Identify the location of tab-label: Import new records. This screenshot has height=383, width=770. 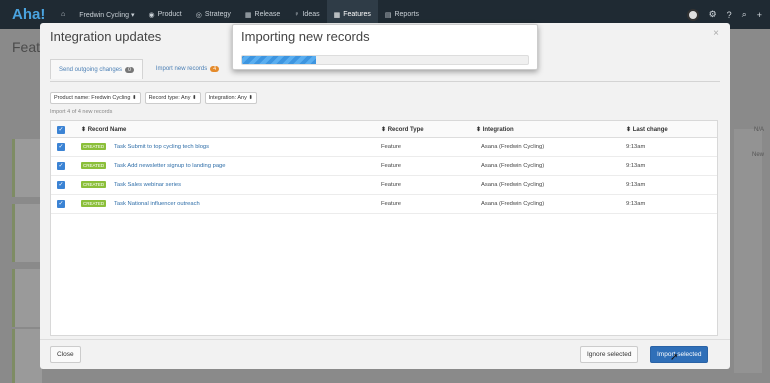
(181, 69).